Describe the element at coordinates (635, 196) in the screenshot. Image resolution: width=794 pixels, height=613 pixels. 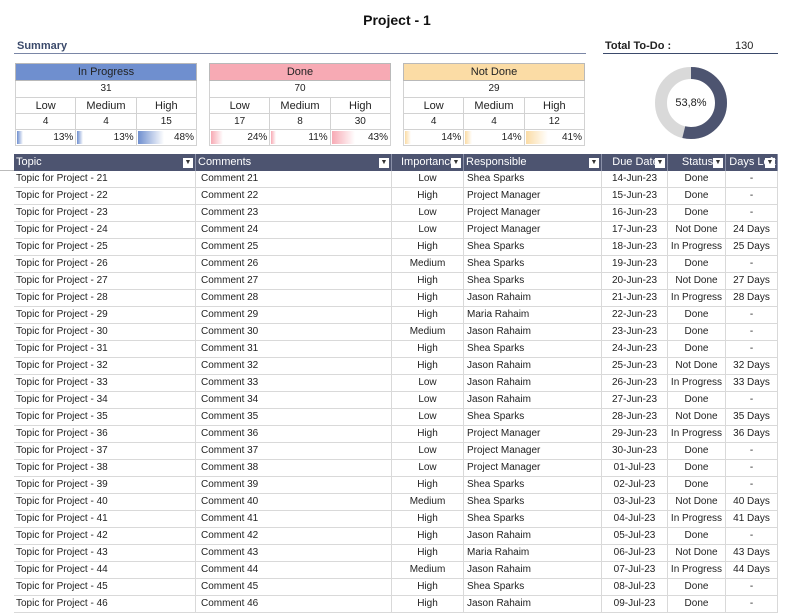
I see `cell-due-date: 15-Jun-23` at that location.